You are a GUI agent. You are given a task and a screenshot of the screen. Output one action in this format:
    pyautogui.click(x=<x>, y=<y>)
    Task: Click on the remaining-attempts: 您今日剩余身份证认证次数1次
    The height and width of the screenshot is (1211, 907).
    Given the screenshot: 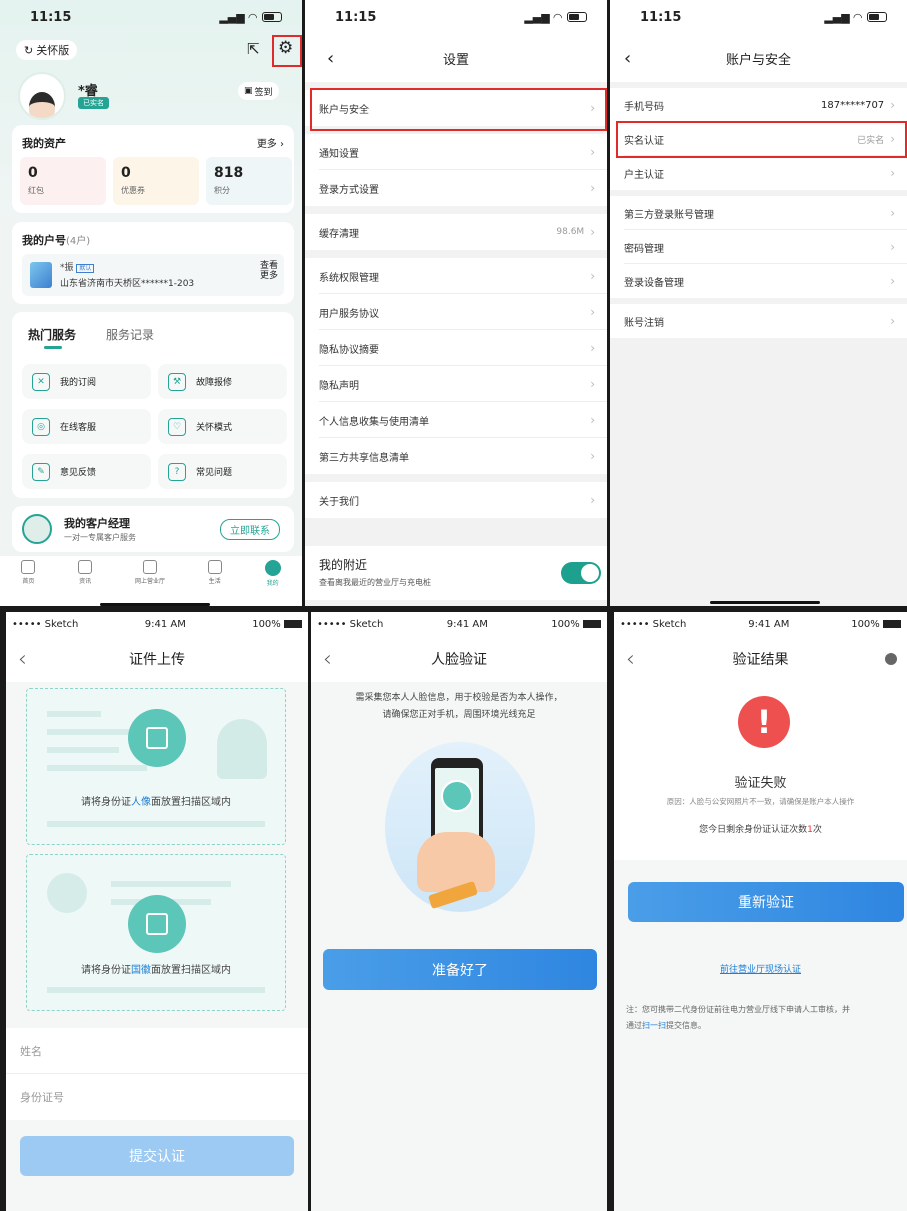 What is the action you would take?
    pyautogui.click(x=760, y=830)
    